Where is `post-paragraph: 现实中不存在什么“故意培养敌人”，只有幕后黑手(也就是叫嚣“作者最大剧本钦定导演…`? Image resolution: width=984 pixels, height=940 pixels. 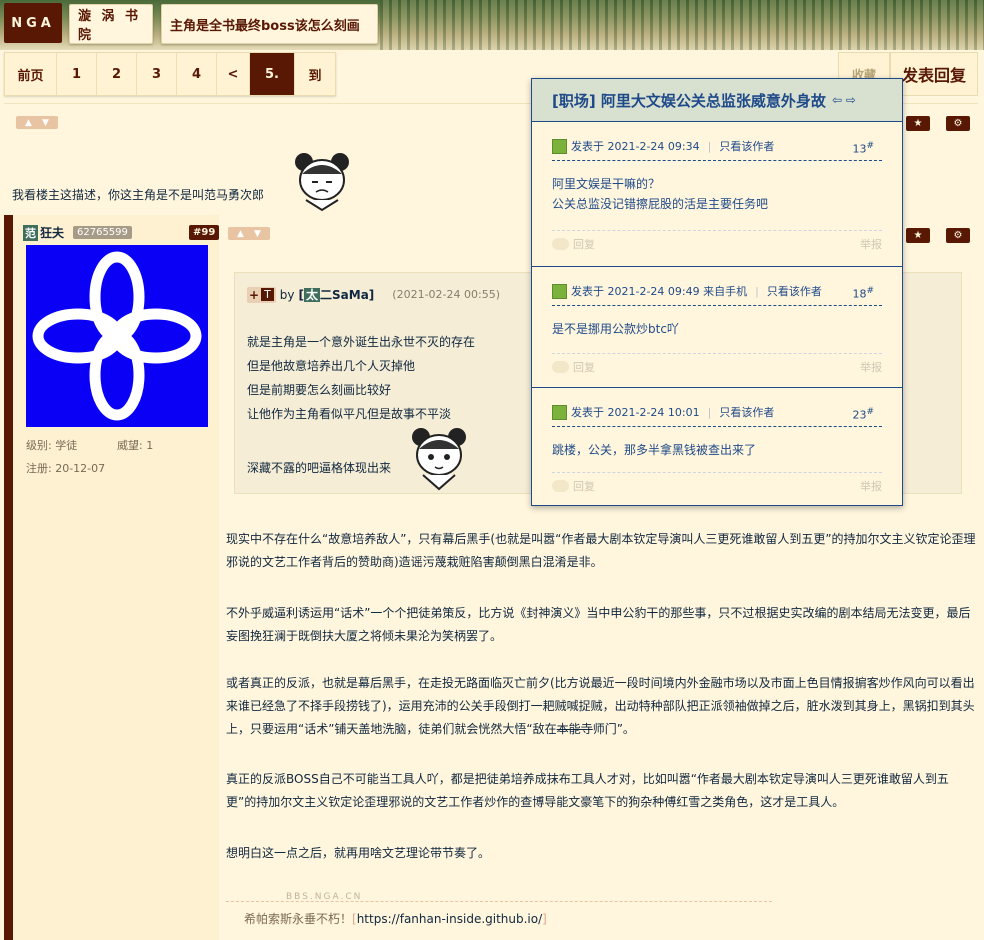 post-paragraph: 现实中不存在什么“故意培养敌人”，只有幕后黑手(也就是叫嚣“作者最大剧本钦定导演… is located at coordinates (601, 550).